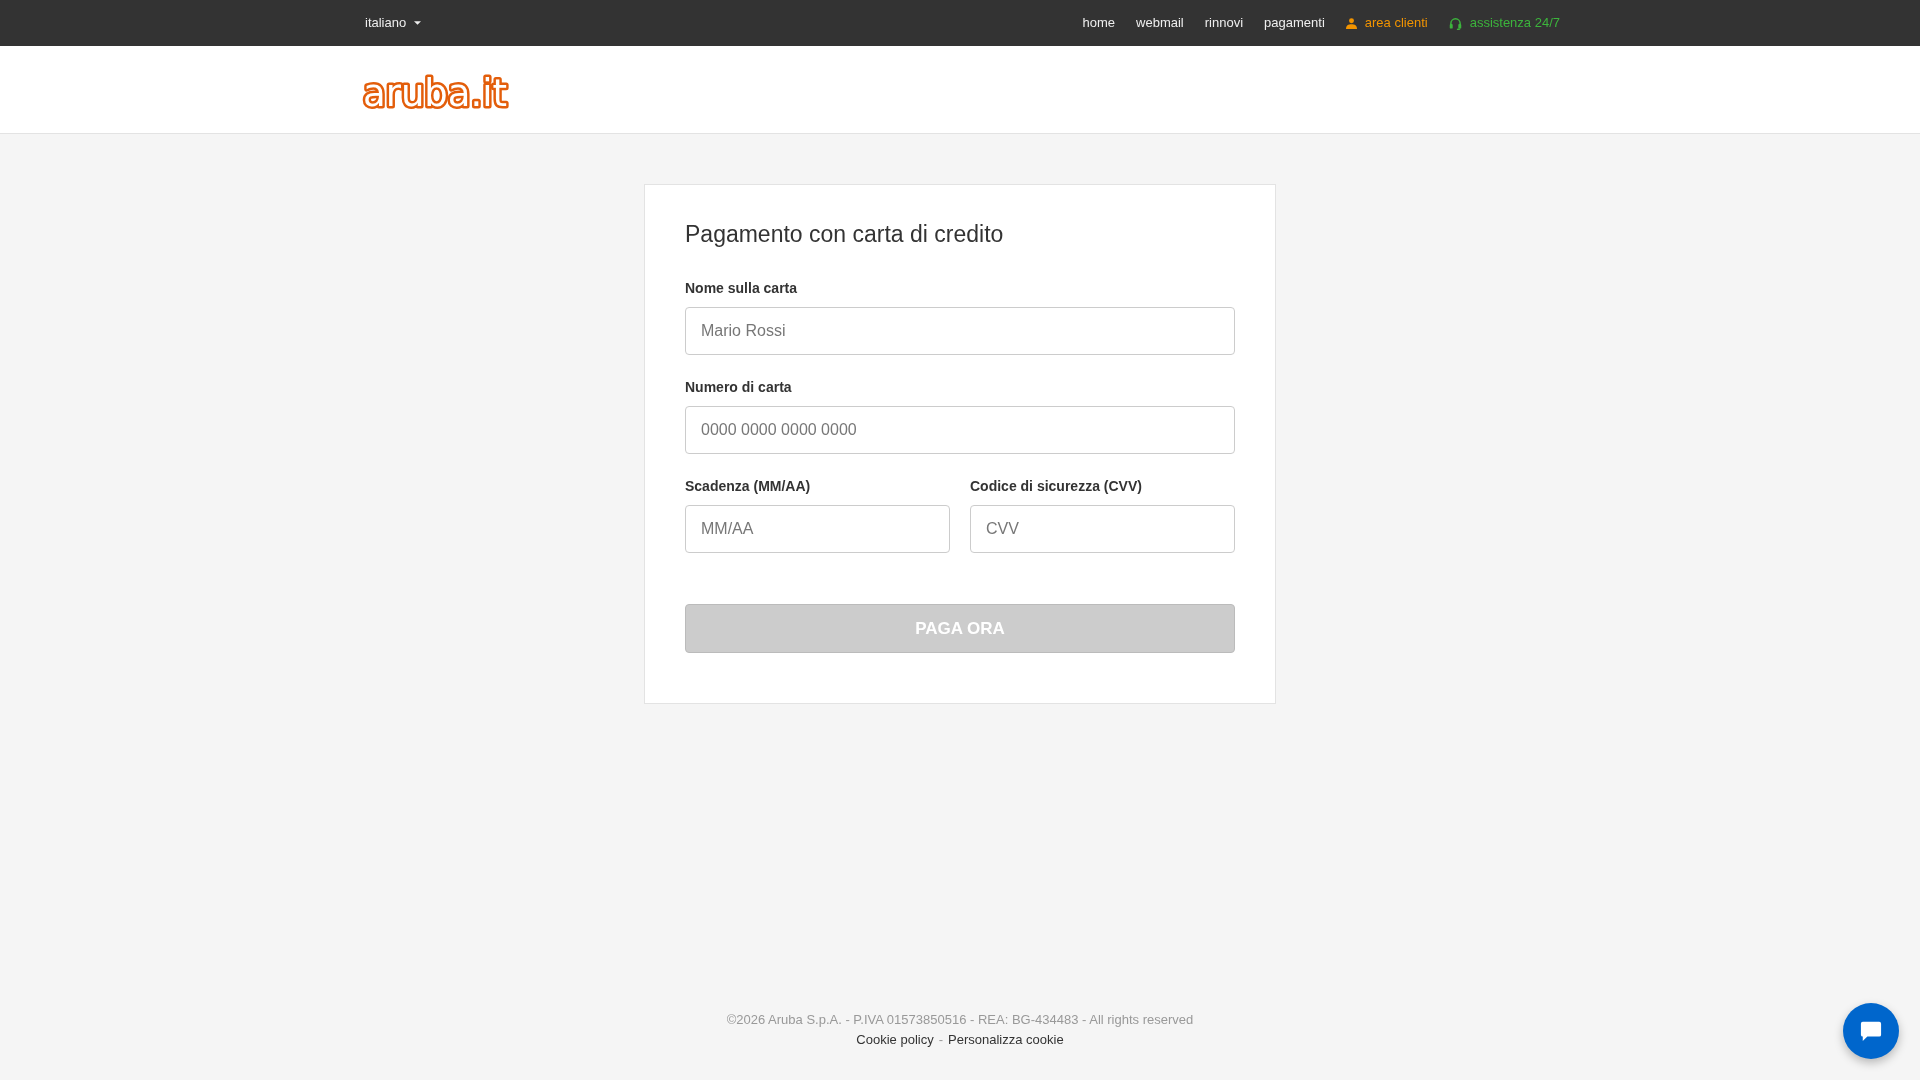 This screenshot has width=1920, height=1080. Describe the element at coordinates (742, 288) in the screenshot. I see `field-label: Nome sulla carta` at that location.